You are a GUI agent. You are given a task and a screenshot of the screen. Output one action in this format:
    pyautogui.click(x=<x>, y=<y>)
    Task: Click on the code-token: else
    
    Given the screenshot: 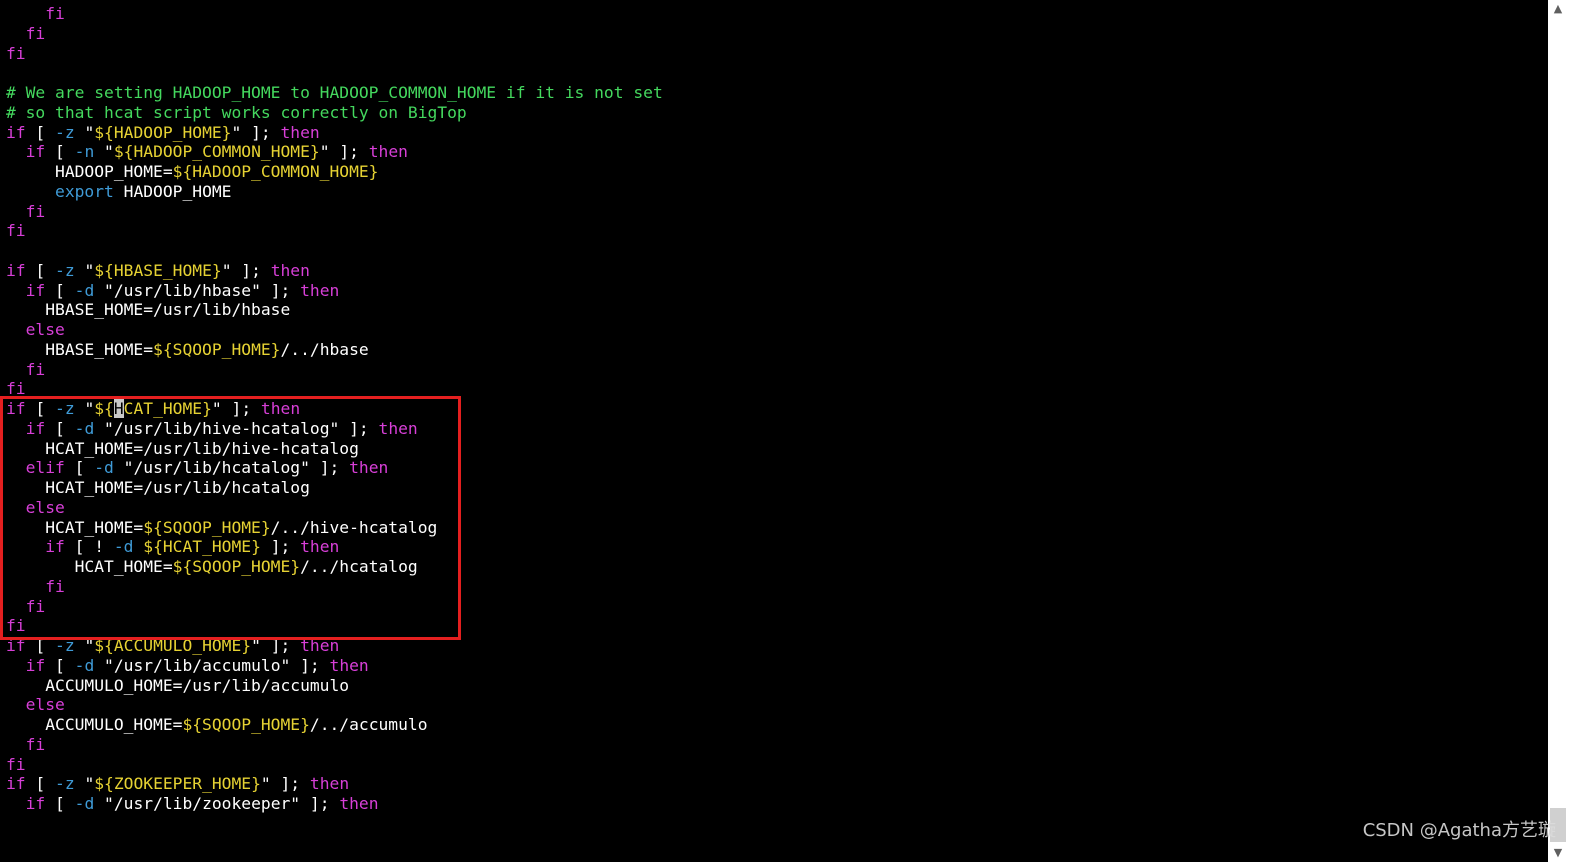 What is the action you would take?
    pyautogui.click(x=45, y=329)
    